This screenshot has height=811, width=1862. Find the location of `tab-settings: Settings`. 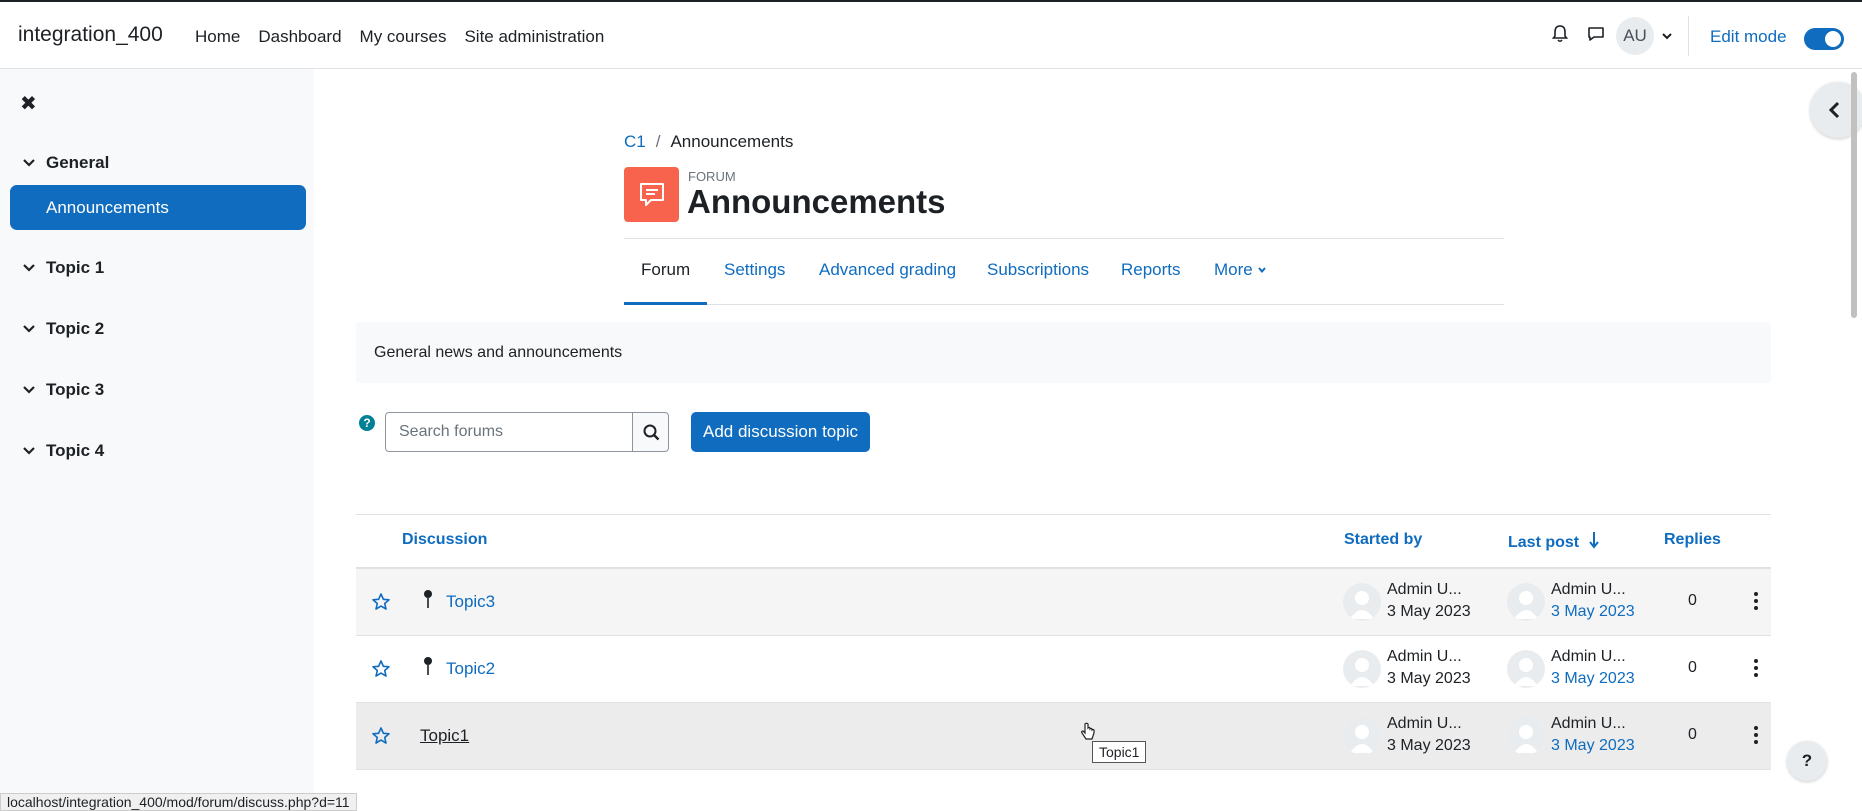

tab-settings: Settings is located at coordinates (754, 272).